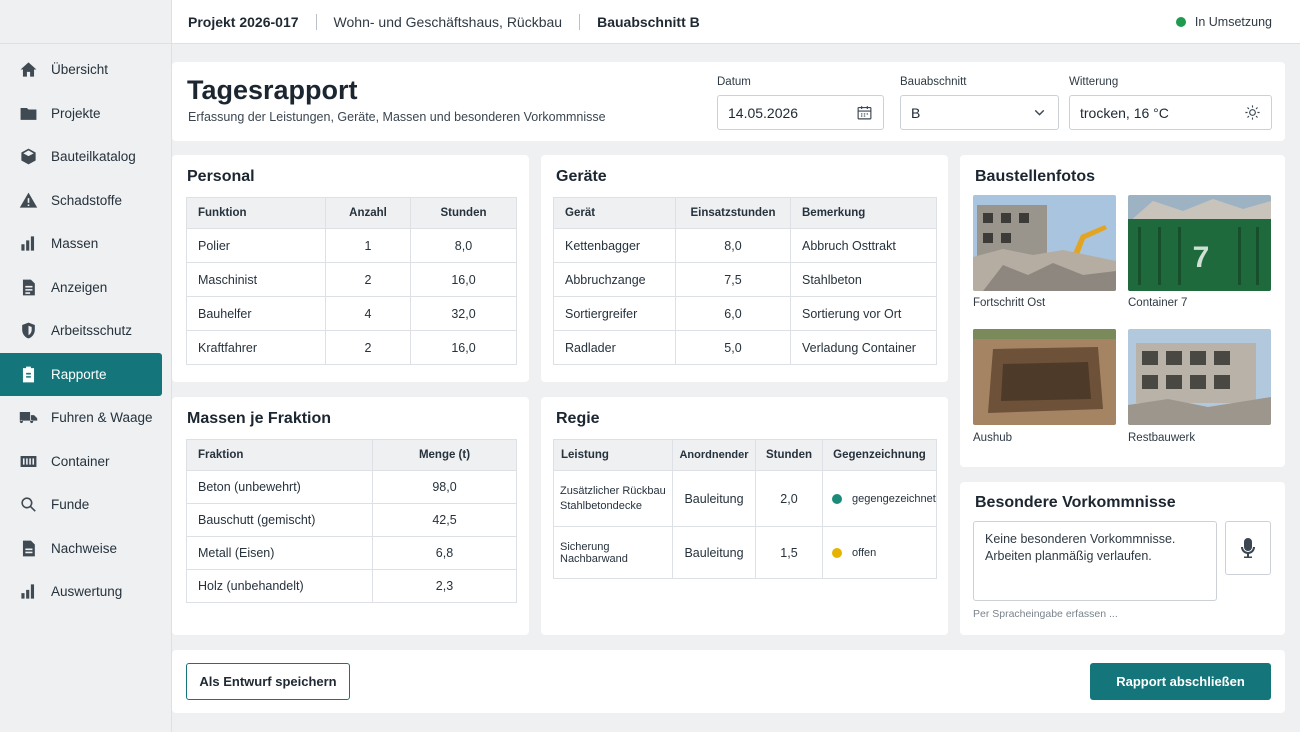 Image resolution: width=1300 pixels, height=732 pixels. Describe the element at coordinates (864, 112) in the screenshot. I see `calendar-icon` at that location.